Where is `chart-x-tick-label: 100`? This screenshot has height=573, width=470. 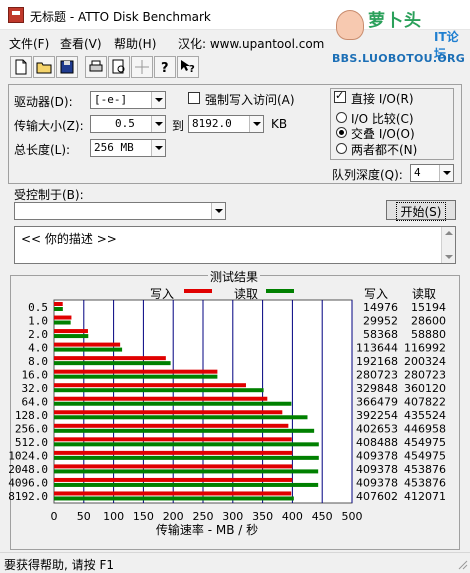
chart-x-tick-label: 100 is located at coordinates (113, 516).